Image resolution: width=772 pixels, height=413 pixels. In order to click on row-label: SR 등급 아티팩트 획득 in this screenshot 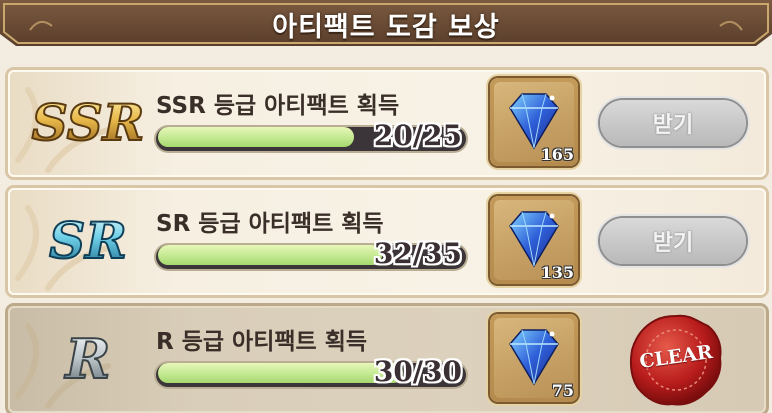, I will do `click(270, 224)`.